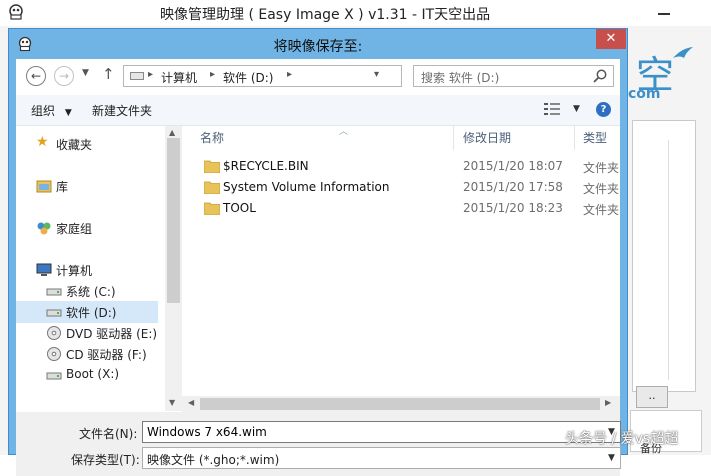 This screenshot has width=711, height=476. I want to click on close-button: ✕, so click(611, 39).